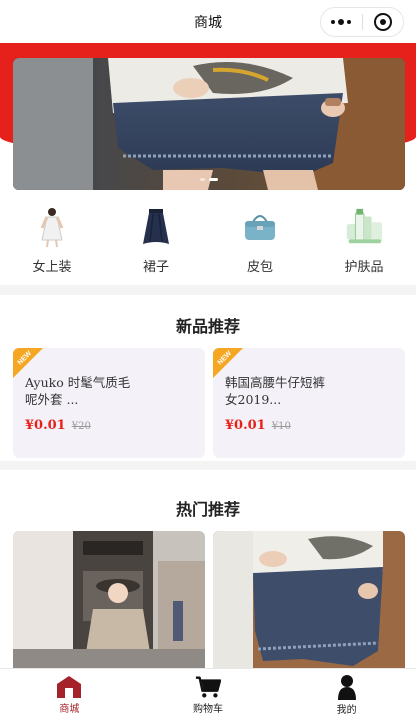 This screenshot has height=715, width=416. I want to click on close-miniprogram-icon, so click(382, 22).